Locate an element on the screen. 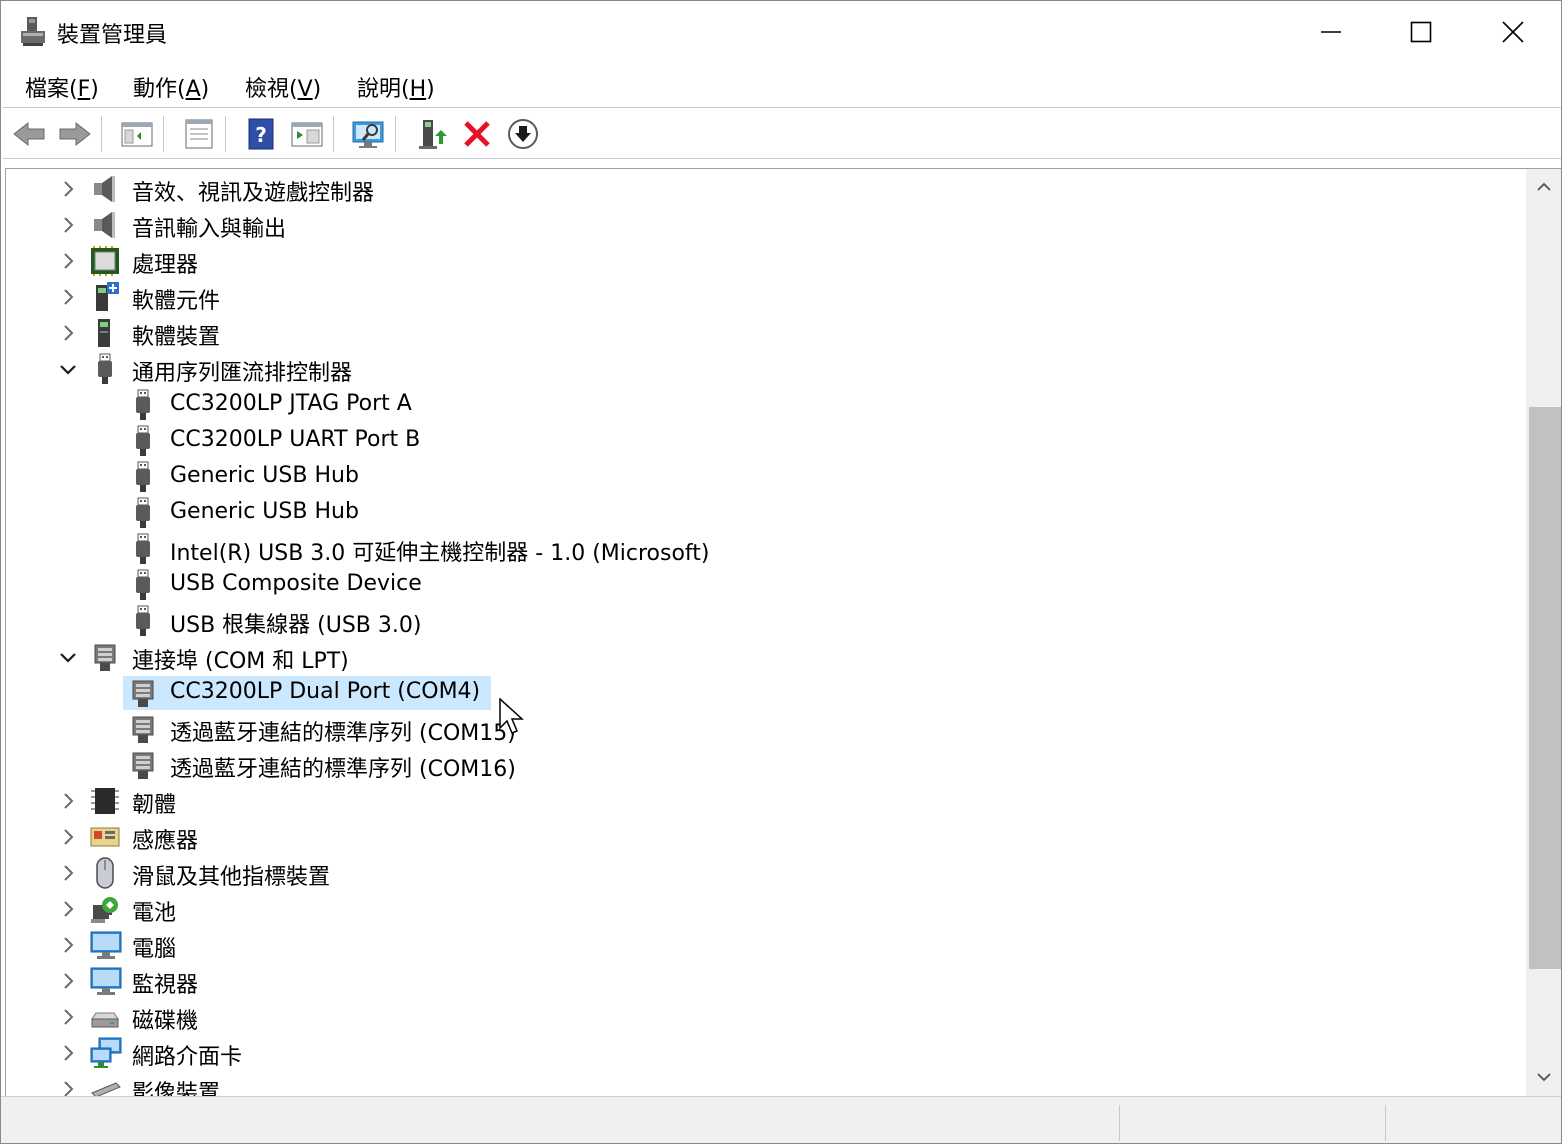  toolbar-separator is located at coordinates (333, 134).